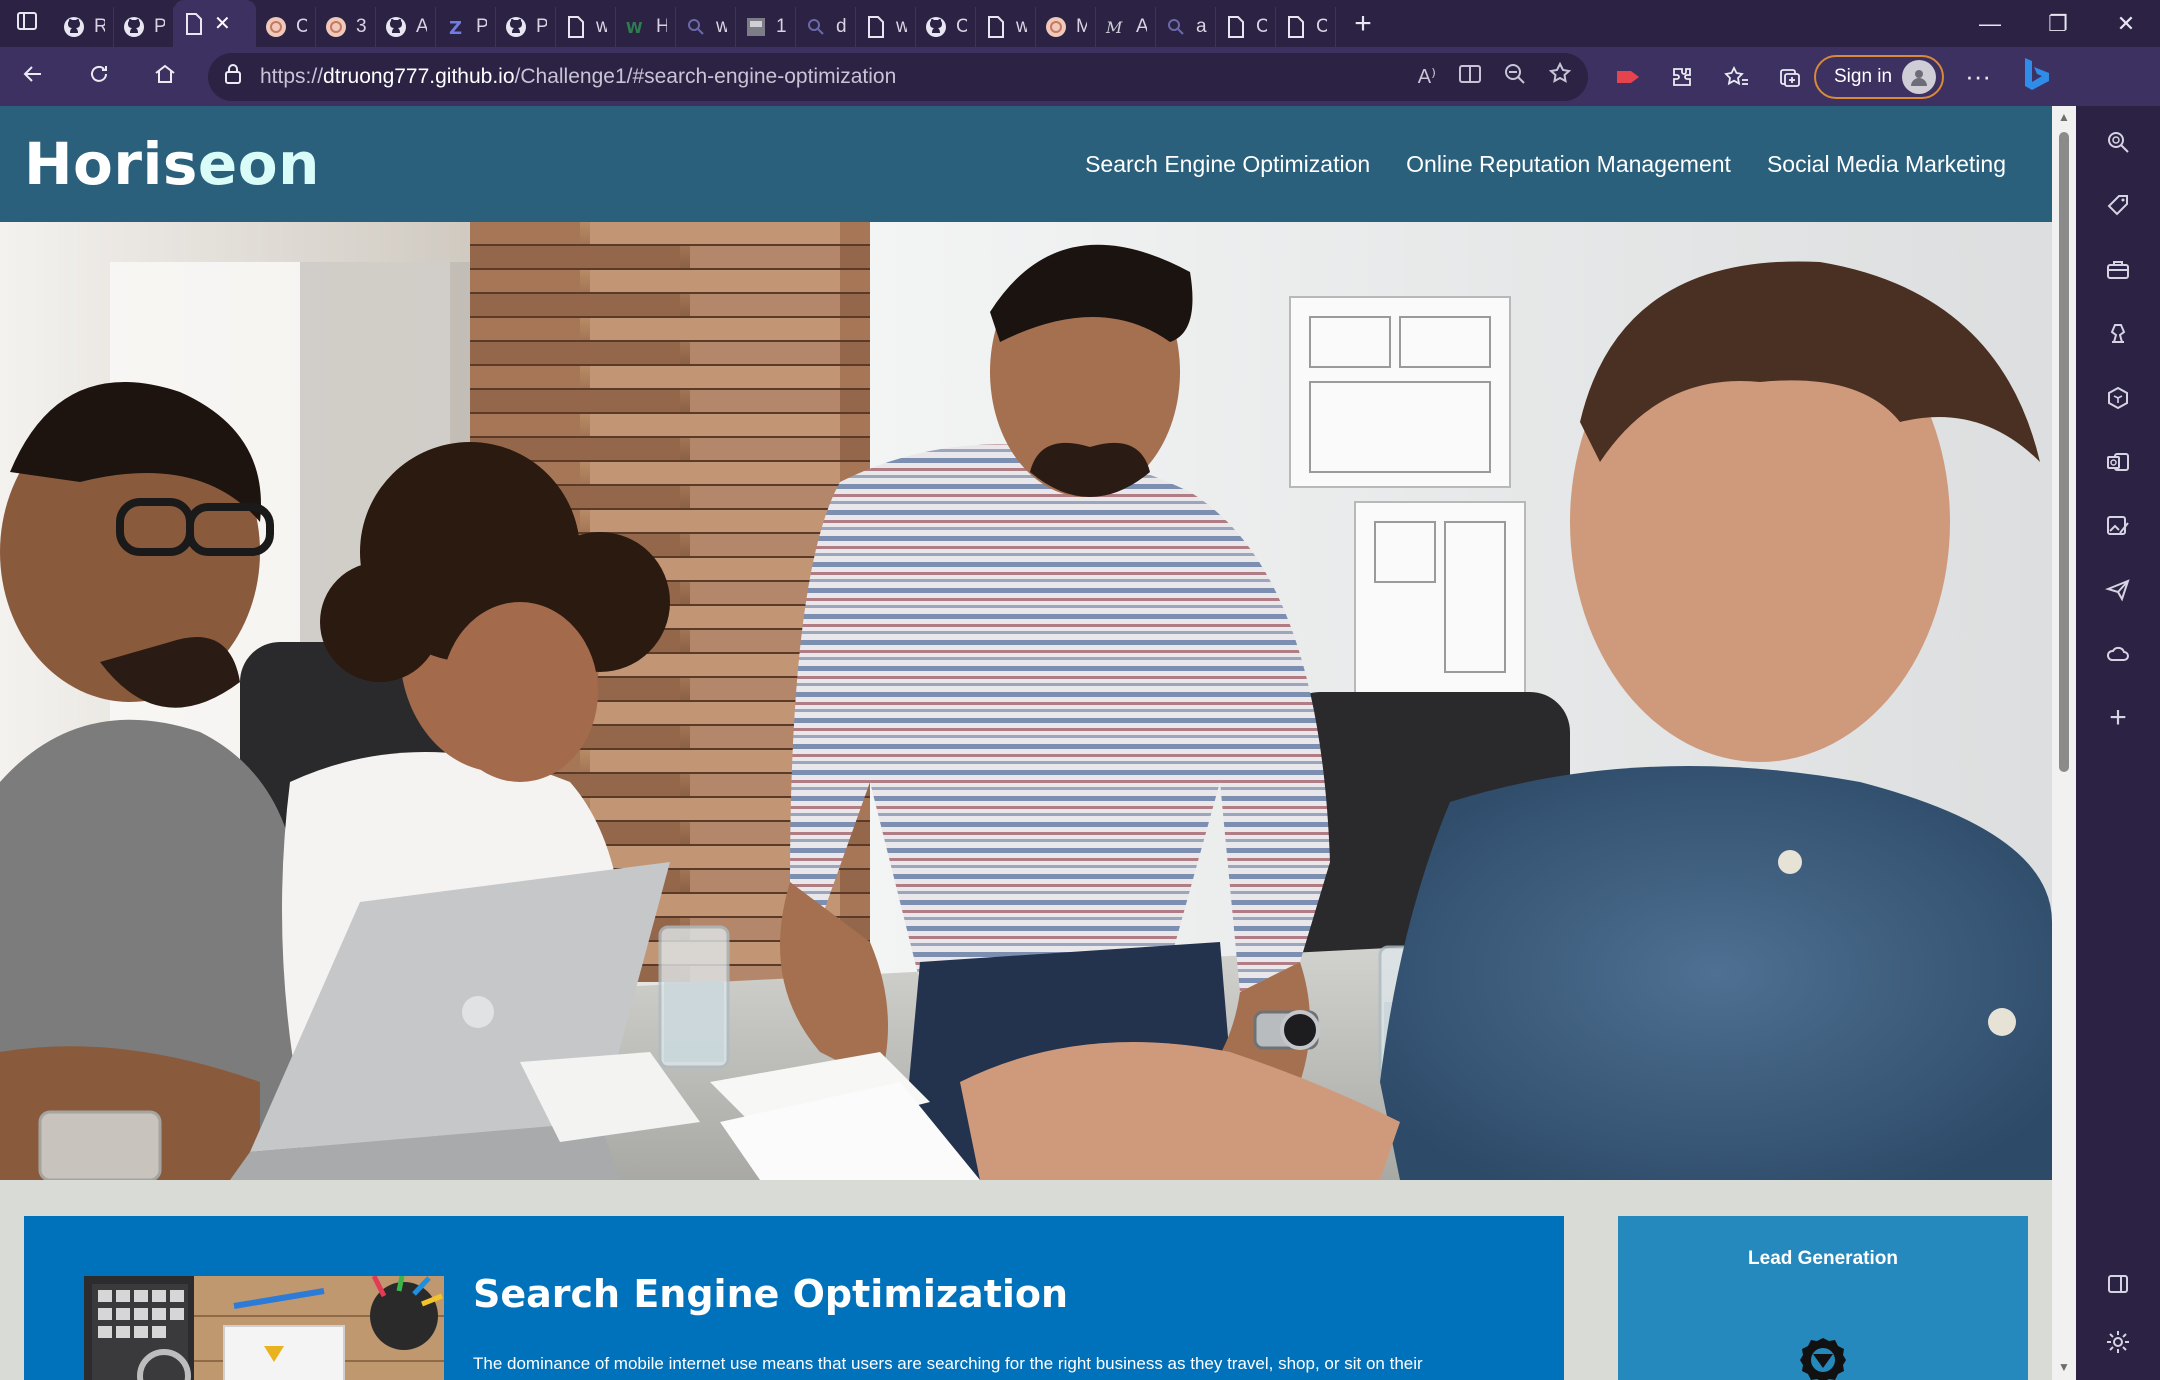 Image resolution: width=2160 pixels, height=1380 pixels. I want to click on minimize-button: —, so click(1990, 23).